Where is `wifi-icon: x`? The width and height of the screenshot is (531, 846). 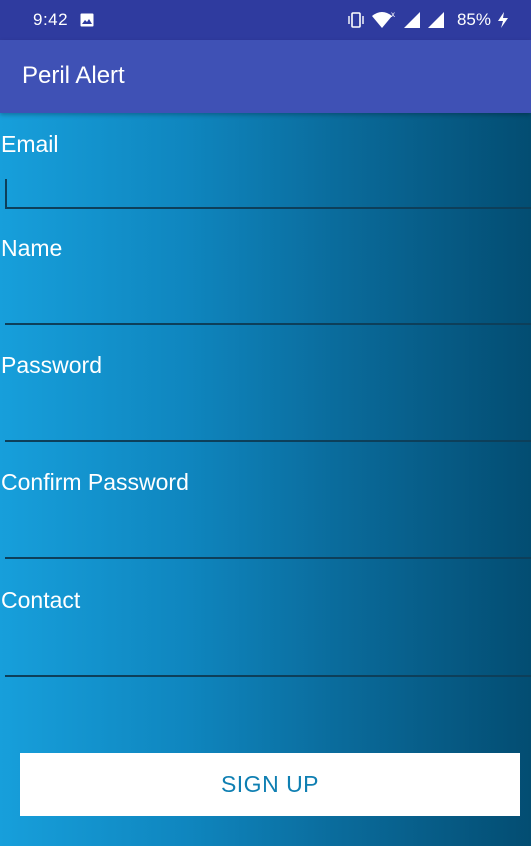
wifi-icon: x is located at coordinates (384, 20).